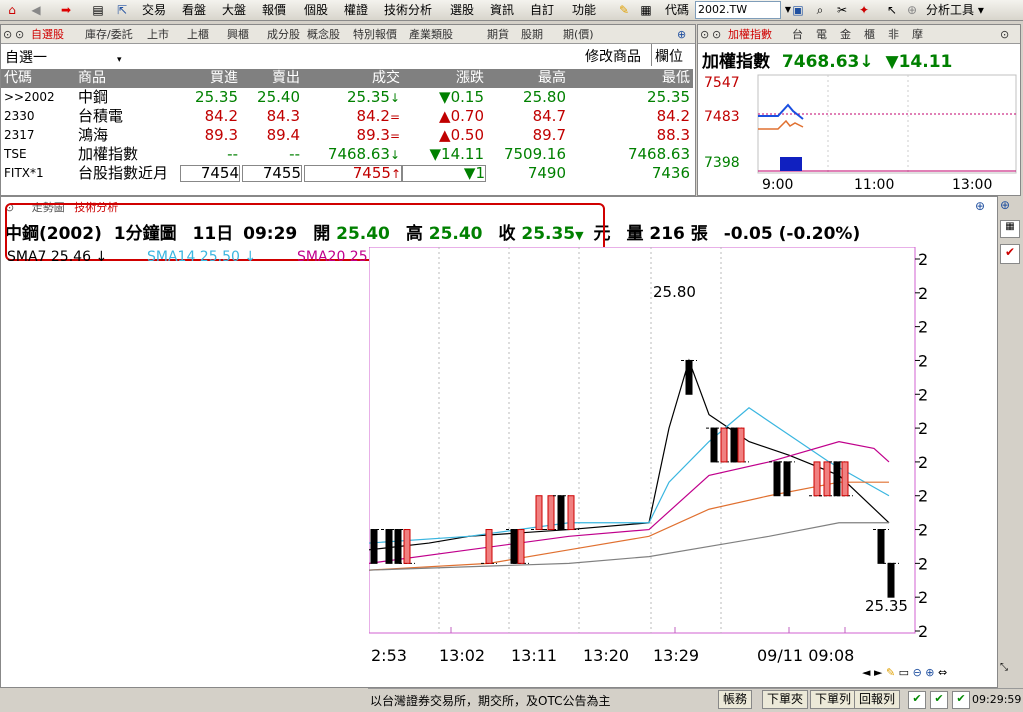 The image size is (1023, 712). Describe the element at coordinates (198, 34) in the screenshot. I see `tab-3: 上櫃` at that location.